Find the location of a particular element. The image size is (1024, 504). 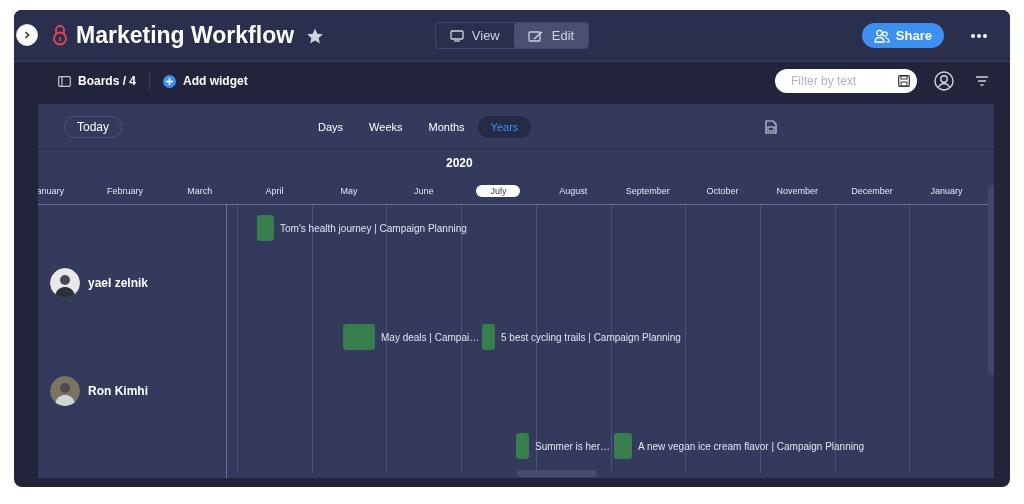

month-label: June is located at coordinates (424, 191).